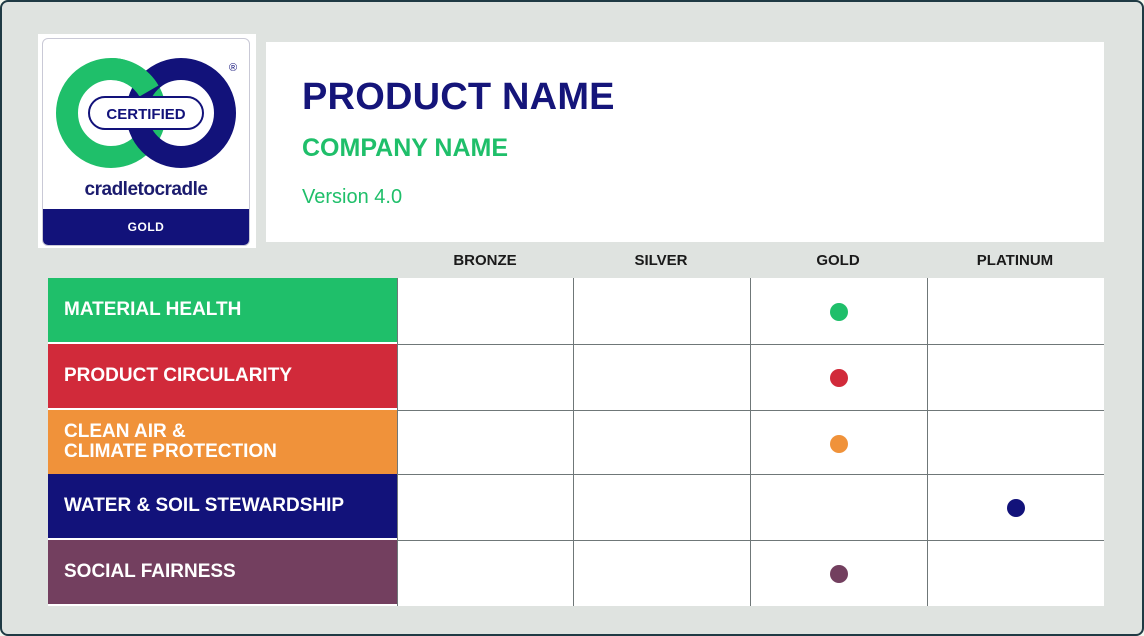 The image size is (1144, 636). I want to click on category-row: CLEAN AIR & CLIMATE PROTECTION, so click(576, 442).